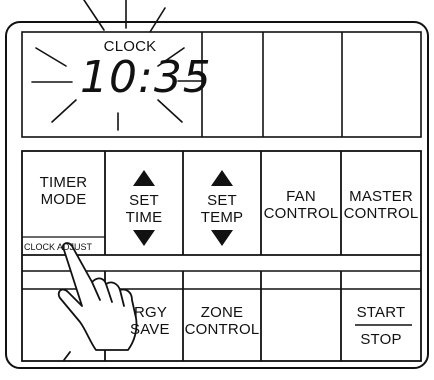 This screenshot has height=380, width=434. I want to click on start-label: START, so click(381, 312).